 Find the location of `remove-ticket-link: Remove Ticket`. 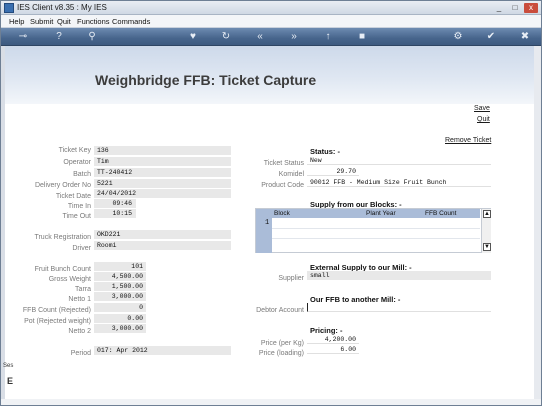

remove-ticket-link: Remove Ticket is located at coordinates (468, 140).